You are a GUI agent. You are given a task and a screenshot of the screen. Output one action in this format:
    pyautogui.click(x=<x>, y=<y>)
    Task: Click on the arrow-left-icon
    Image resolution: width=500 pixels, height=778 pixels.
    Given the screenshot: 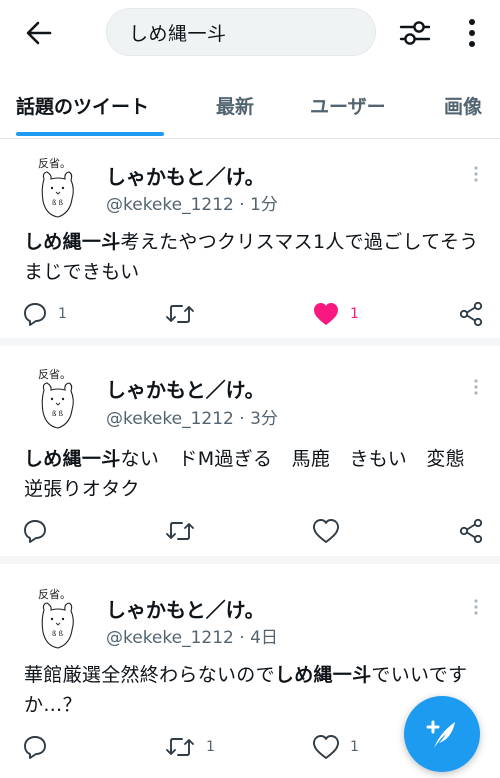 What is the action you would take?
    pyautogui.click(x=39, y=33)
    